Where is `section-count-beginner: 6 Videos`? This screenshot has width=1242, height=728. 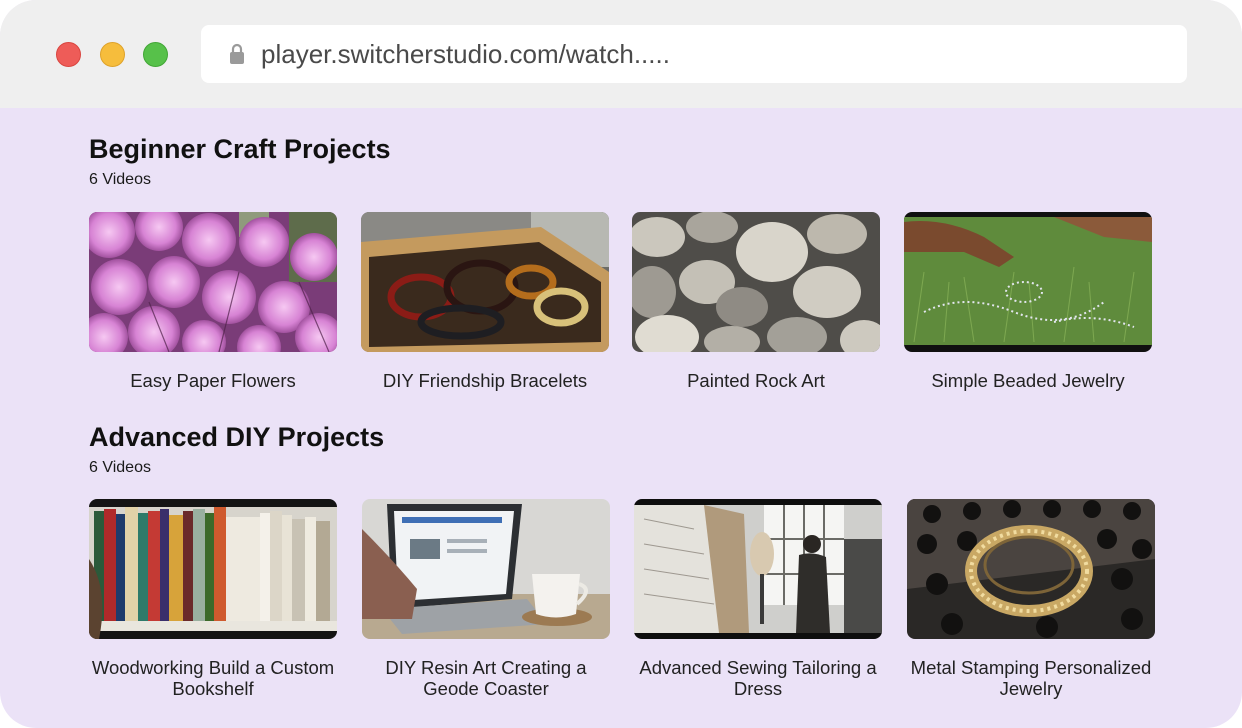 section-count-beginner: 6 Videos is located at coordinates (120, 179).